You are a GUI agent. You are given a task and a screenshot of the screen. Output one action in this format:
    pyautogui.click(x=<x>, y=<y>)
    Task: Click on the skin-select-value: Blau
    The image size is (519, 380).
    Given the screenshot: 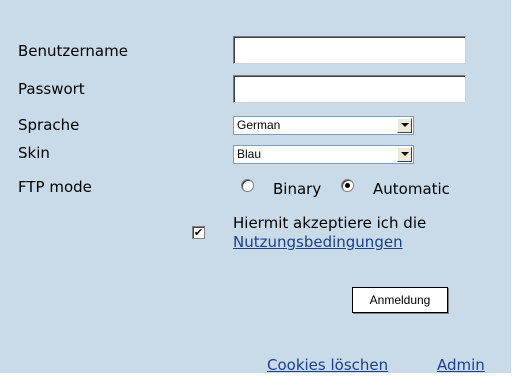 What is the action you would take?
    pyautogui.click(x=249, y=154)
    